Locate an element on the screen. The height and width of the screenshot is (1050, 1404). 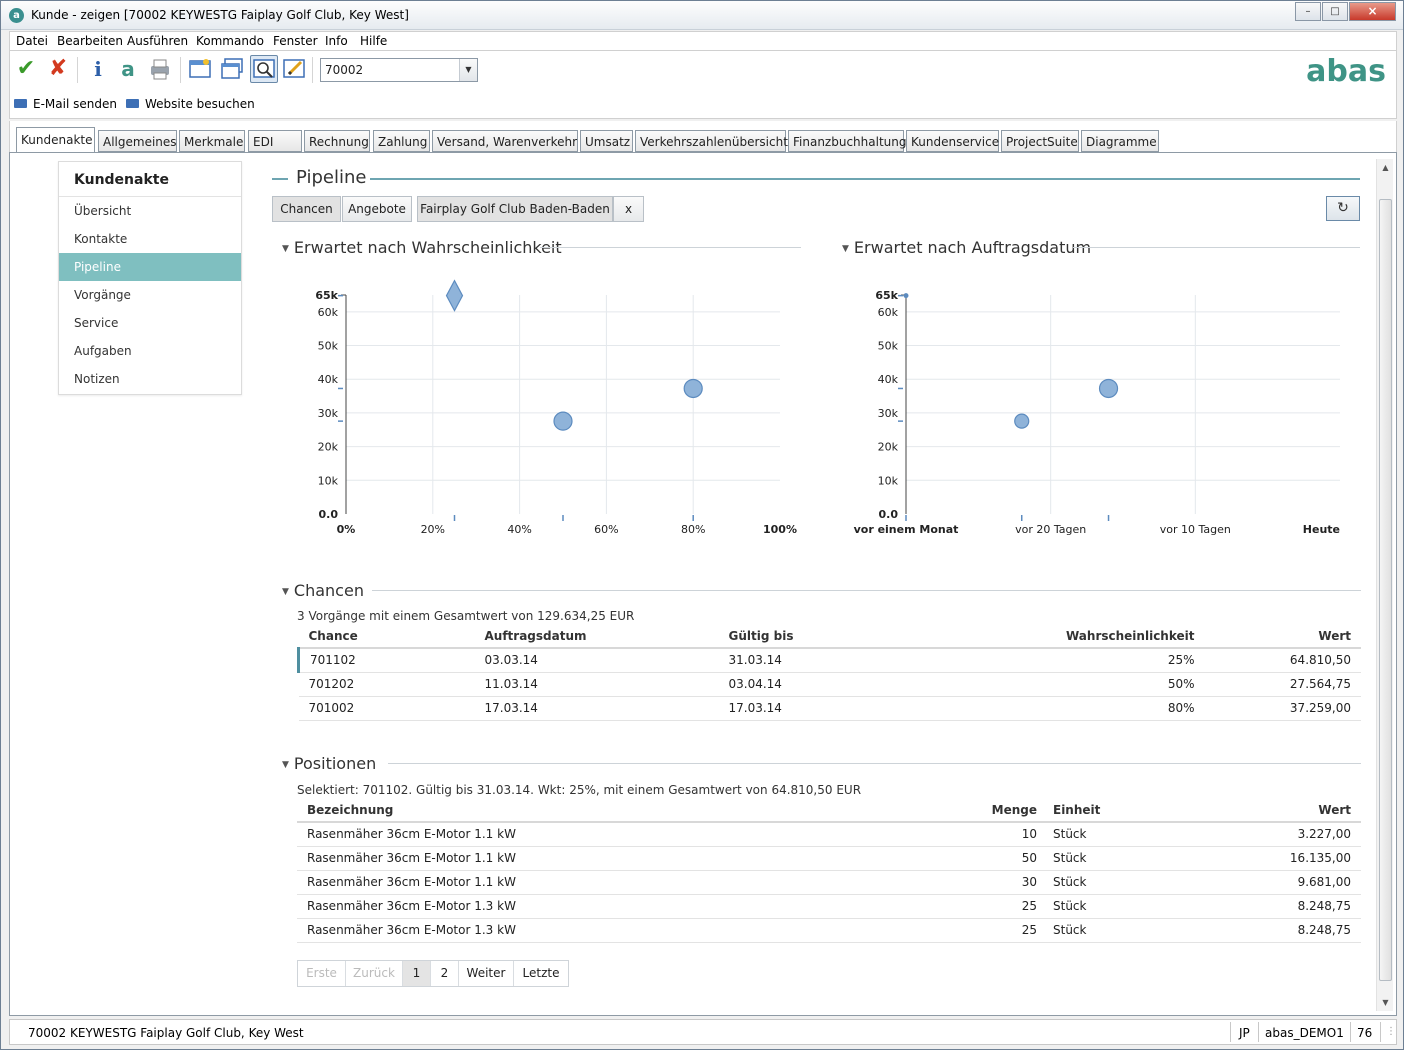
tab-versand-warenverkehr: Versand, Warenverkehr is located at coordinates (505, 141).